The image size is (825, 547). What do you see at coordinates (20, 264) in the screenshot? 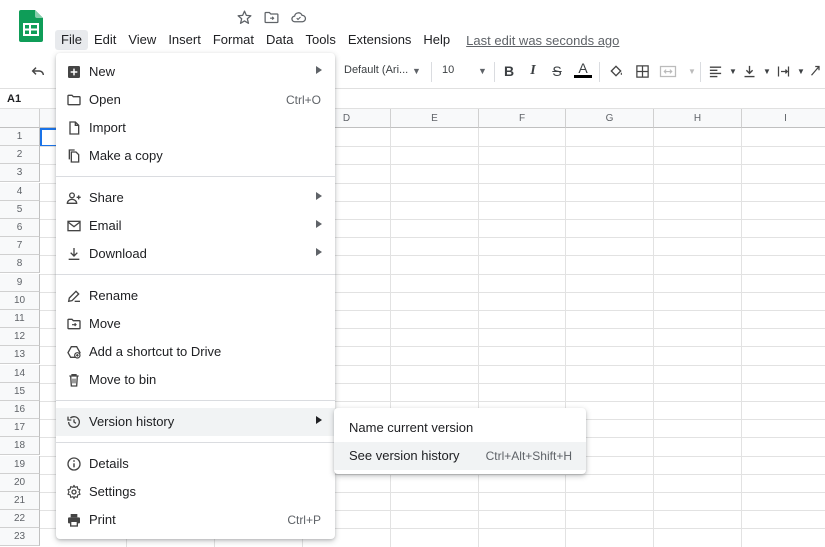
I see `row-header: 8` at bounding box center [20, 264].